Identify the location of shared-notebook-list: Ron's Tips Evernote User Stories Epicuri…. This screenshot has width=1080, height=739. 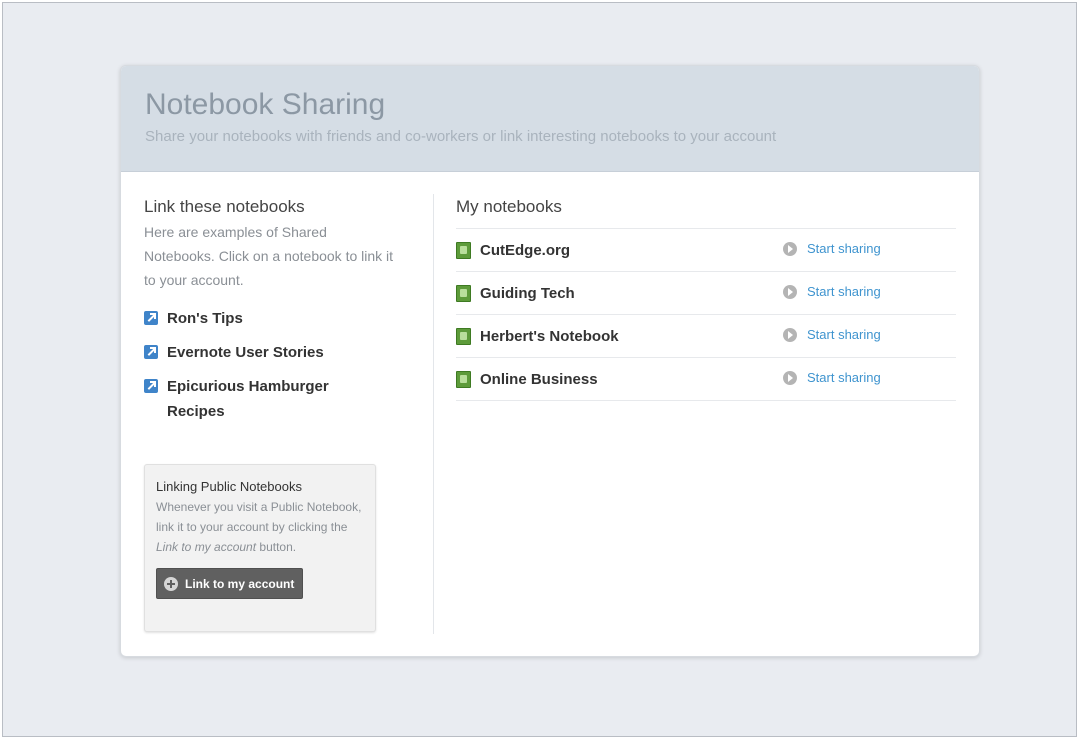
(271, 365).